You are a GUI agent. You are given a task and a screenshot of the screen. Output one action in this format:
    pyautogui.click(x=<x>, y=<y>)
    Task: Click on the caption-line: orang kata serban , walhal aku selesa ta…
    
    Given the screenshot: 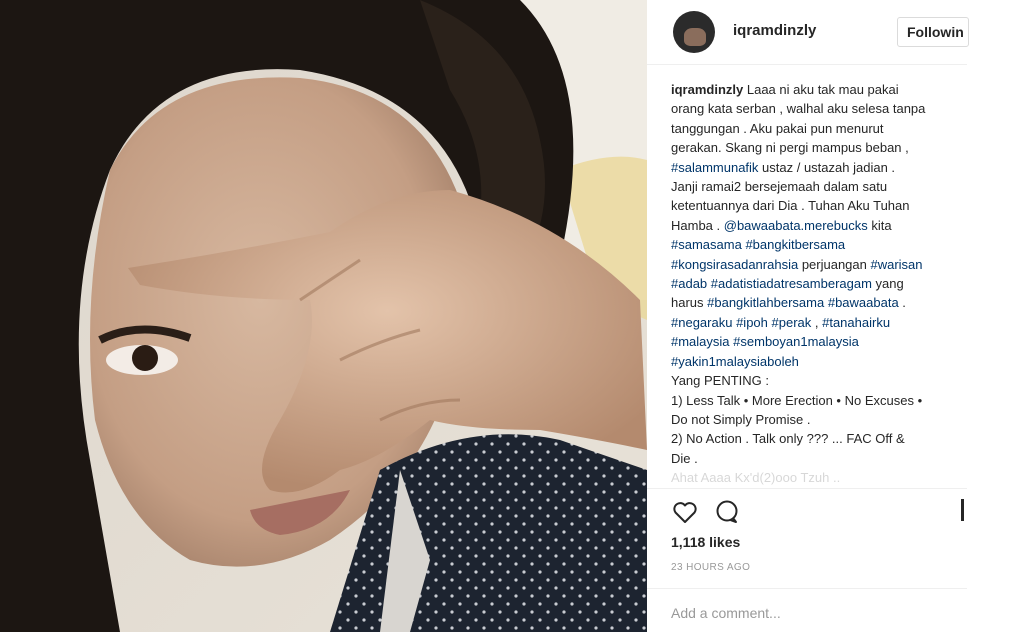 What is the action you would take?
    pyautogui.click(x=821, y=108)
    